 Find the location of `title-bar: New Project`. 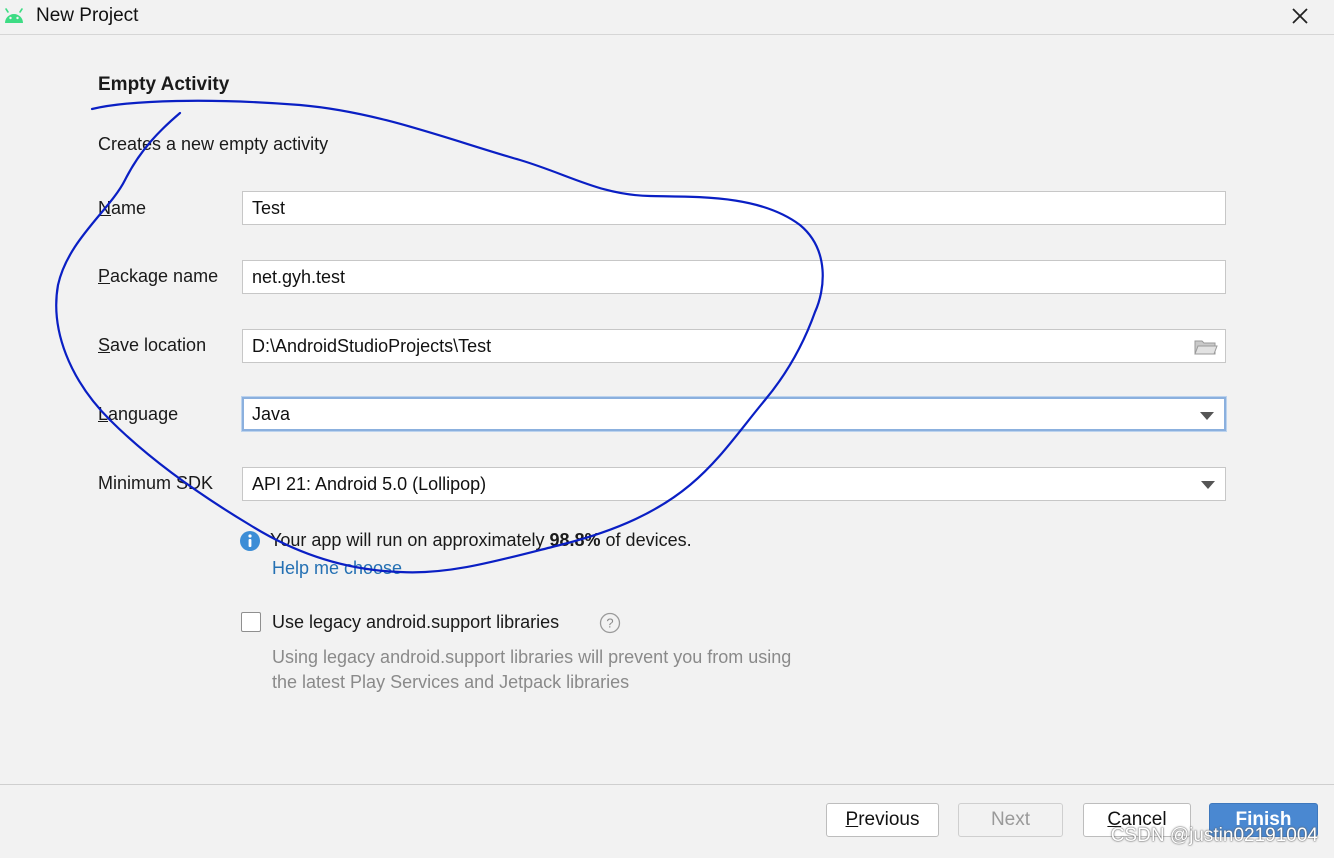

title-bar: New Project is located at coordinates (667, 17).